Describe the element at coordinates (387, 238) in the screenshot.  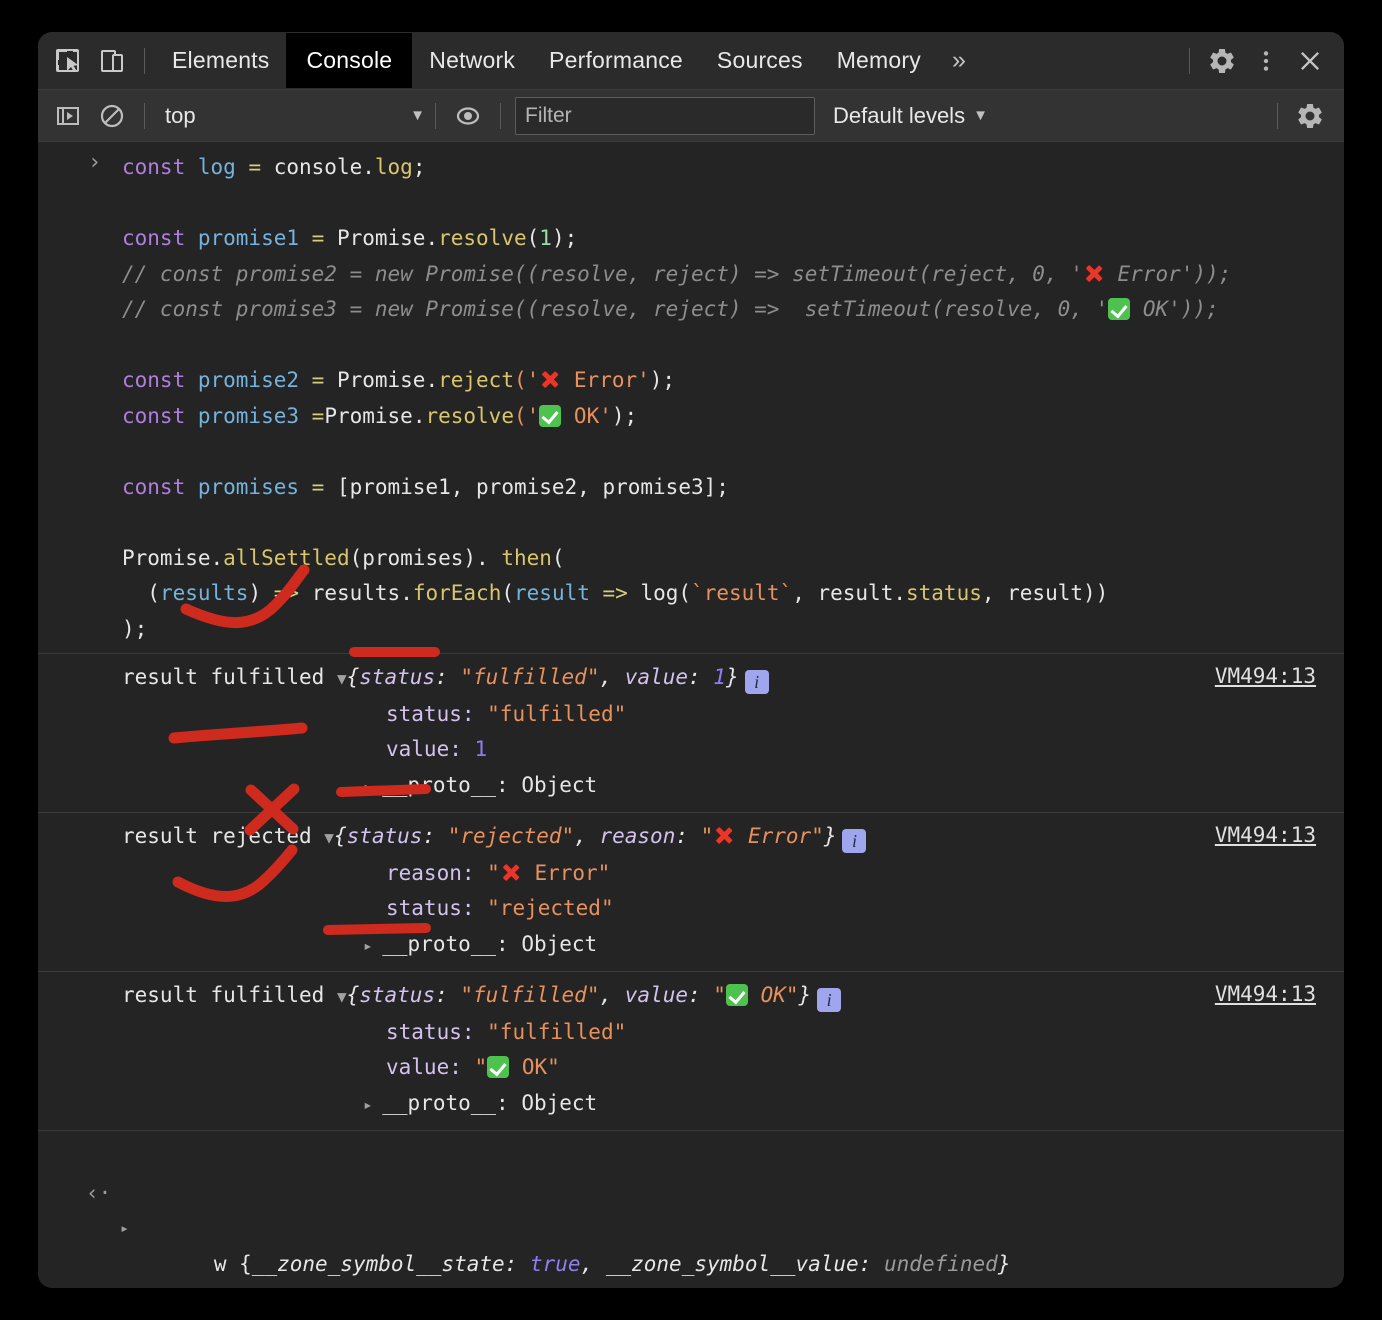
I see `code-token: Promise.` at that location.